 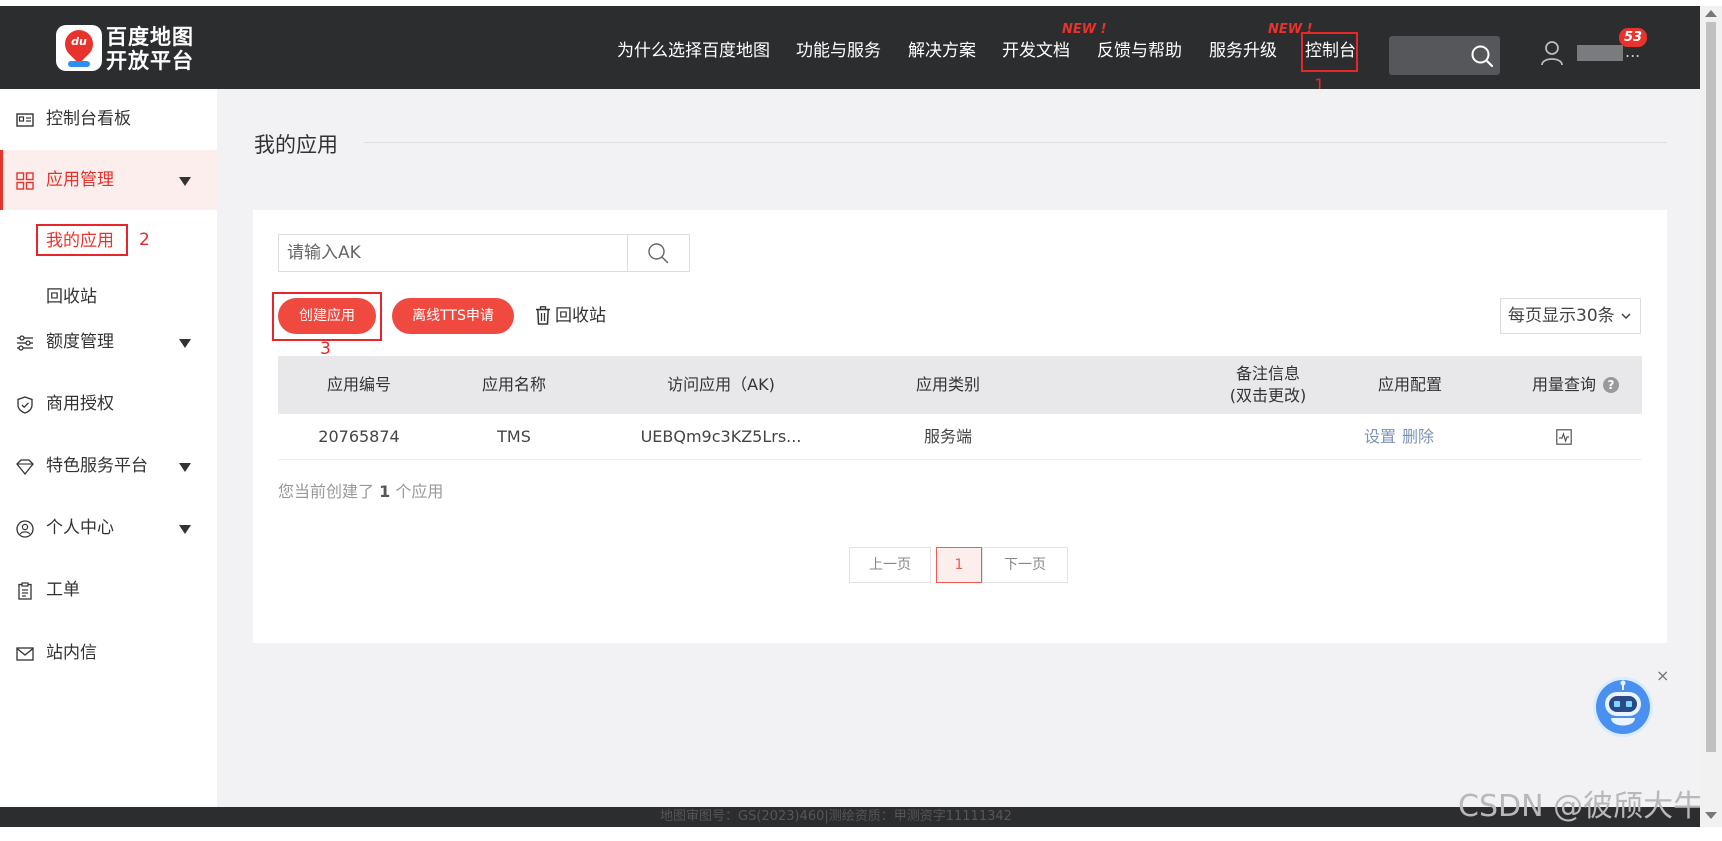 I want to click on sidebar-item-personal: 个人中心, so click(x=108, y=528).